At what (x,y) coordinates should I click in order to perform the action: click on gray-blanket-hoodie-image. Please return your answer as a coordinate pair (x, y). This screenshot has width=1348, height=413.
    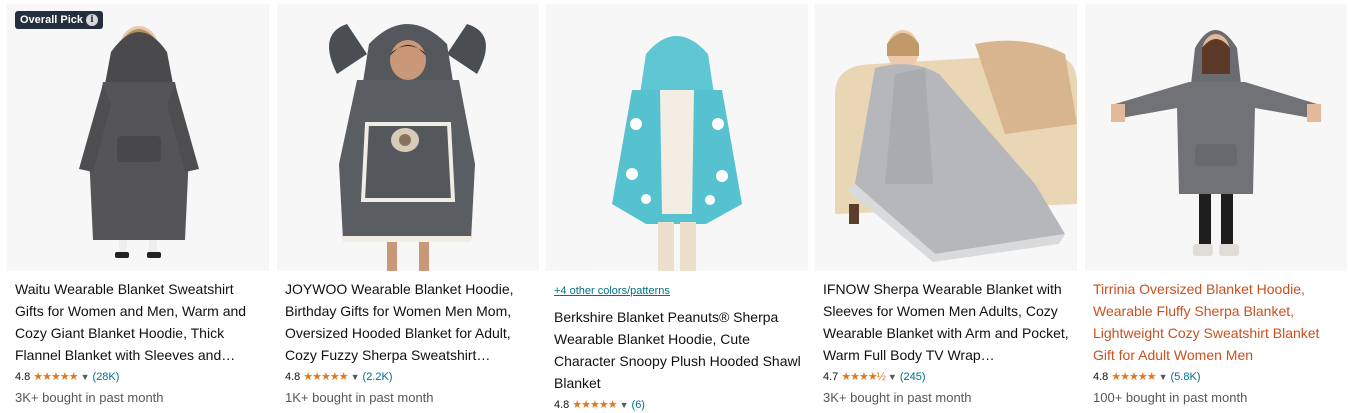
    Looking at the image, I should click on (138, 137).